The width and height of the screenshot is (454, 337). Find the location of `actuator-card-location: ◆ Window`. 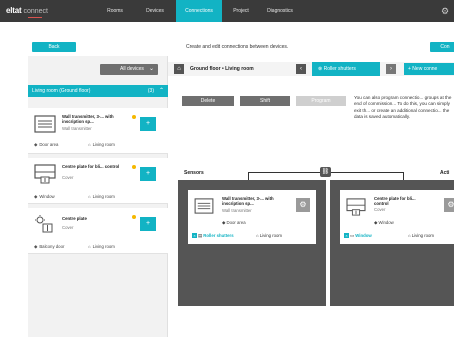

actuator-card-location: ◆ Window is located at coordinates (384, 223).